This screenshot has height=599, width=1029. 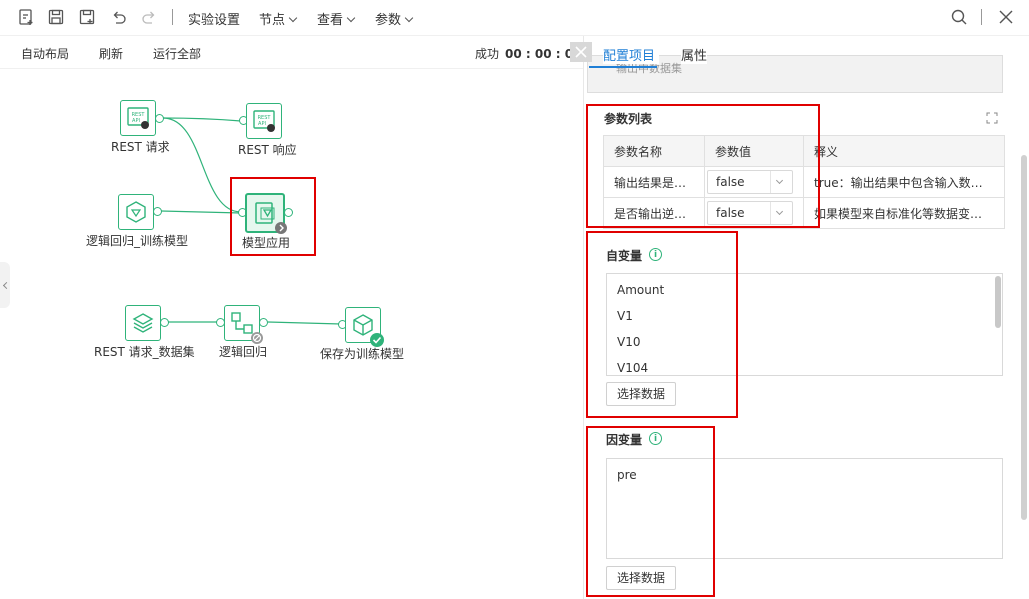 What do you see at coordinates (281, 228) in the screenshot?
I see `play-icon` at bounding box center [281, 228].